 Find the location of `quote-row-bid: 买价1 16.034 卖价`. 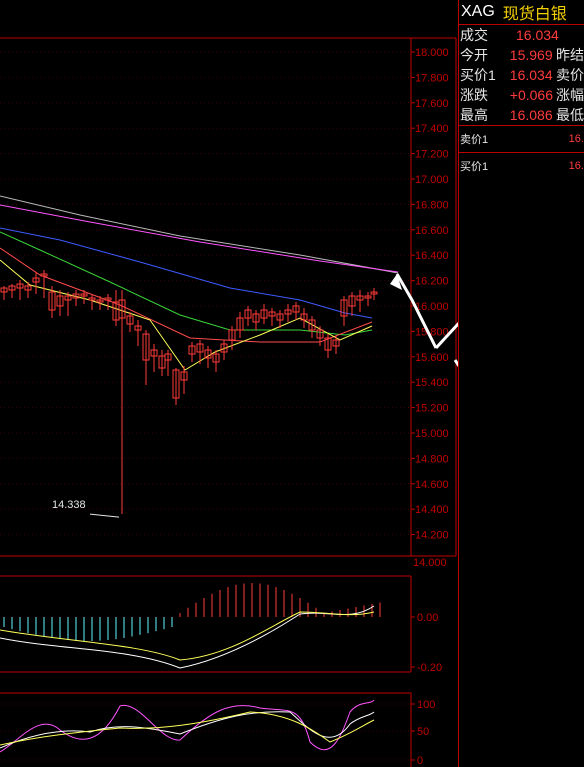

quote-row-bid: 买价1 16.034 卖价 is located at coordinates (521, 75).